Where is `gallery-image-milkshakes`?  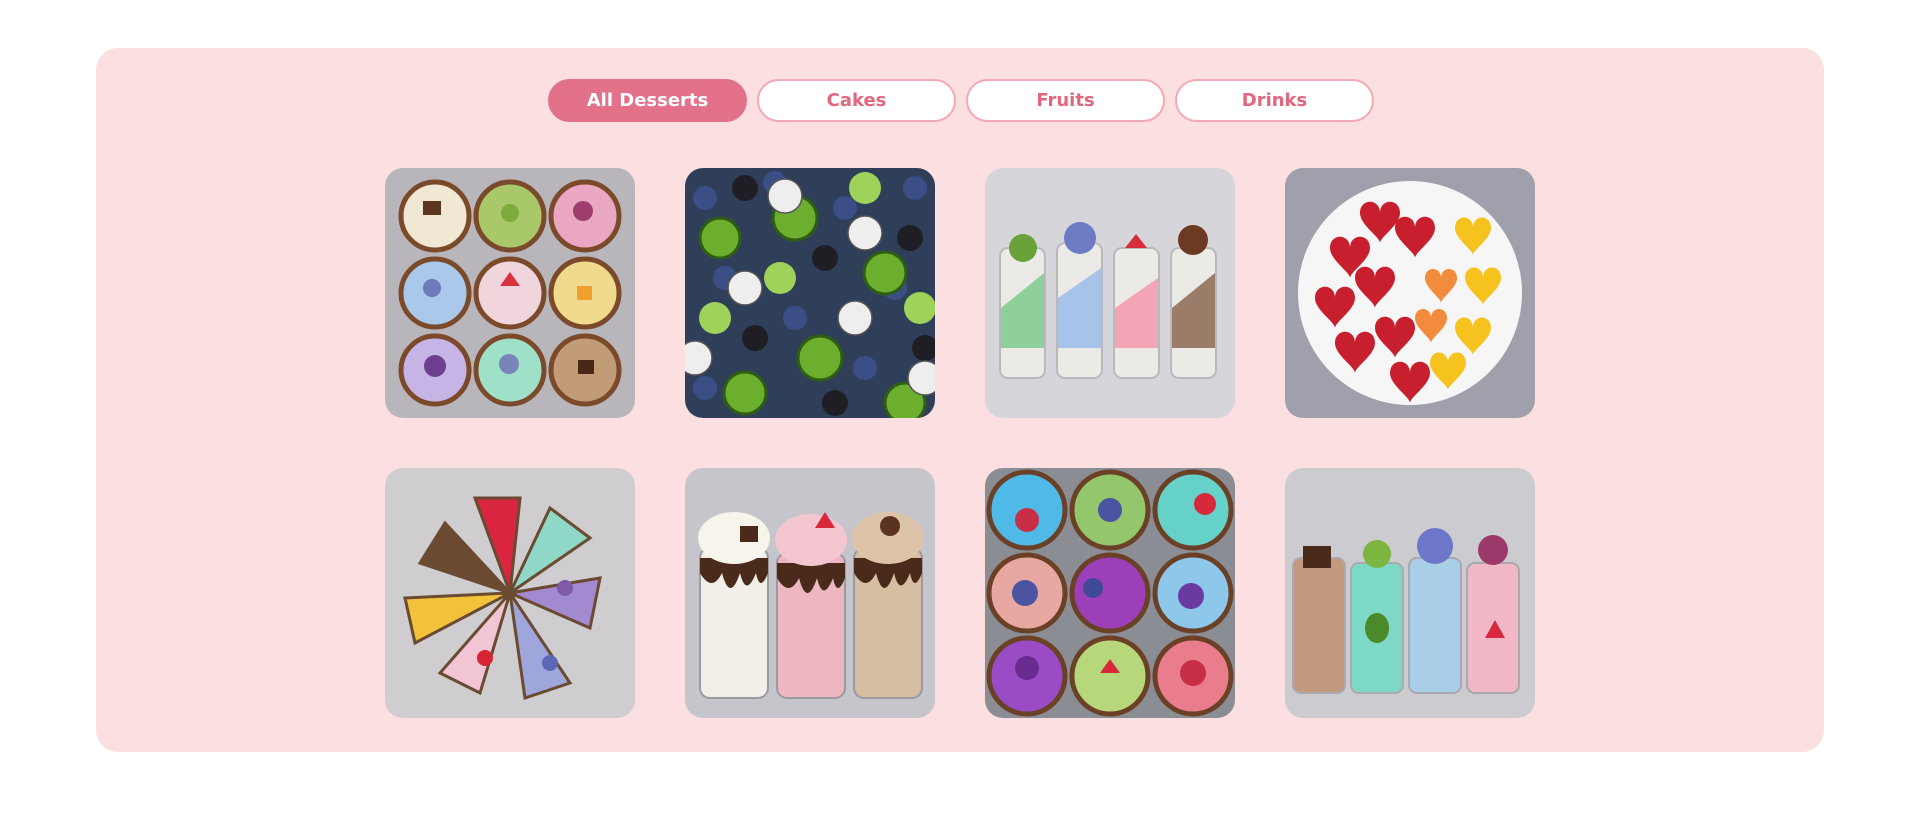
gallery-image-milkshakes is located at coordinates (810, 593).